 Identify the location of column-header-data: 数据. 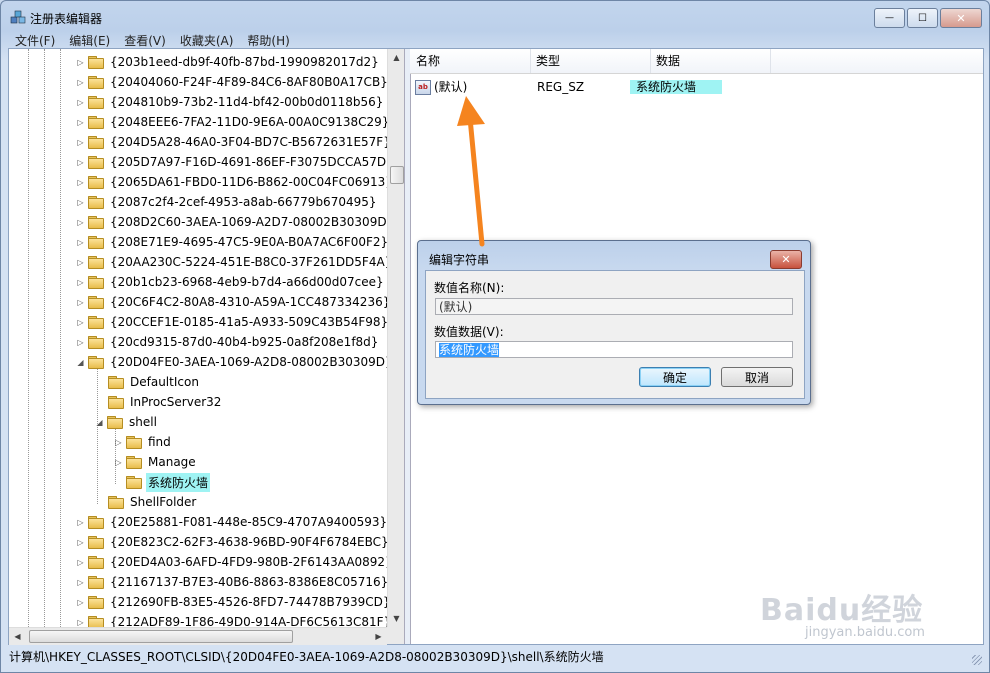
(710, 61).